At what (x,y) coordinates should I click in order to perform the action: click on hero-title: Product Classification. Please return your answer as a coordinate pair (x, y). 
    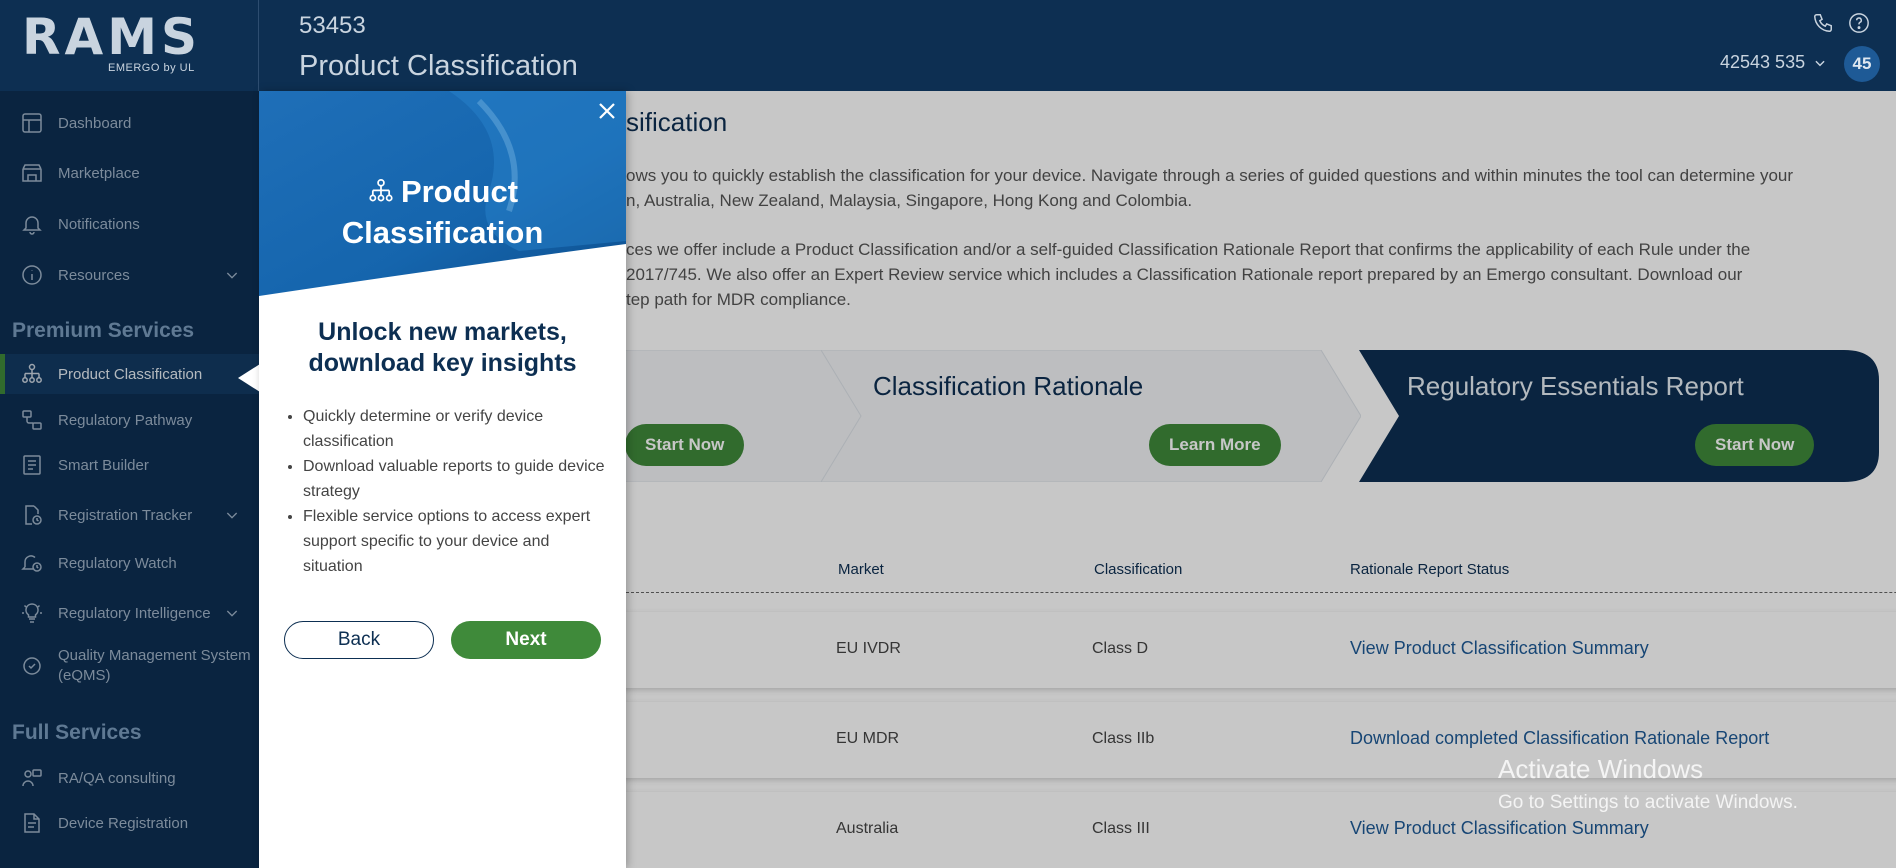
    Looking at the image, I should click on (442, 212).